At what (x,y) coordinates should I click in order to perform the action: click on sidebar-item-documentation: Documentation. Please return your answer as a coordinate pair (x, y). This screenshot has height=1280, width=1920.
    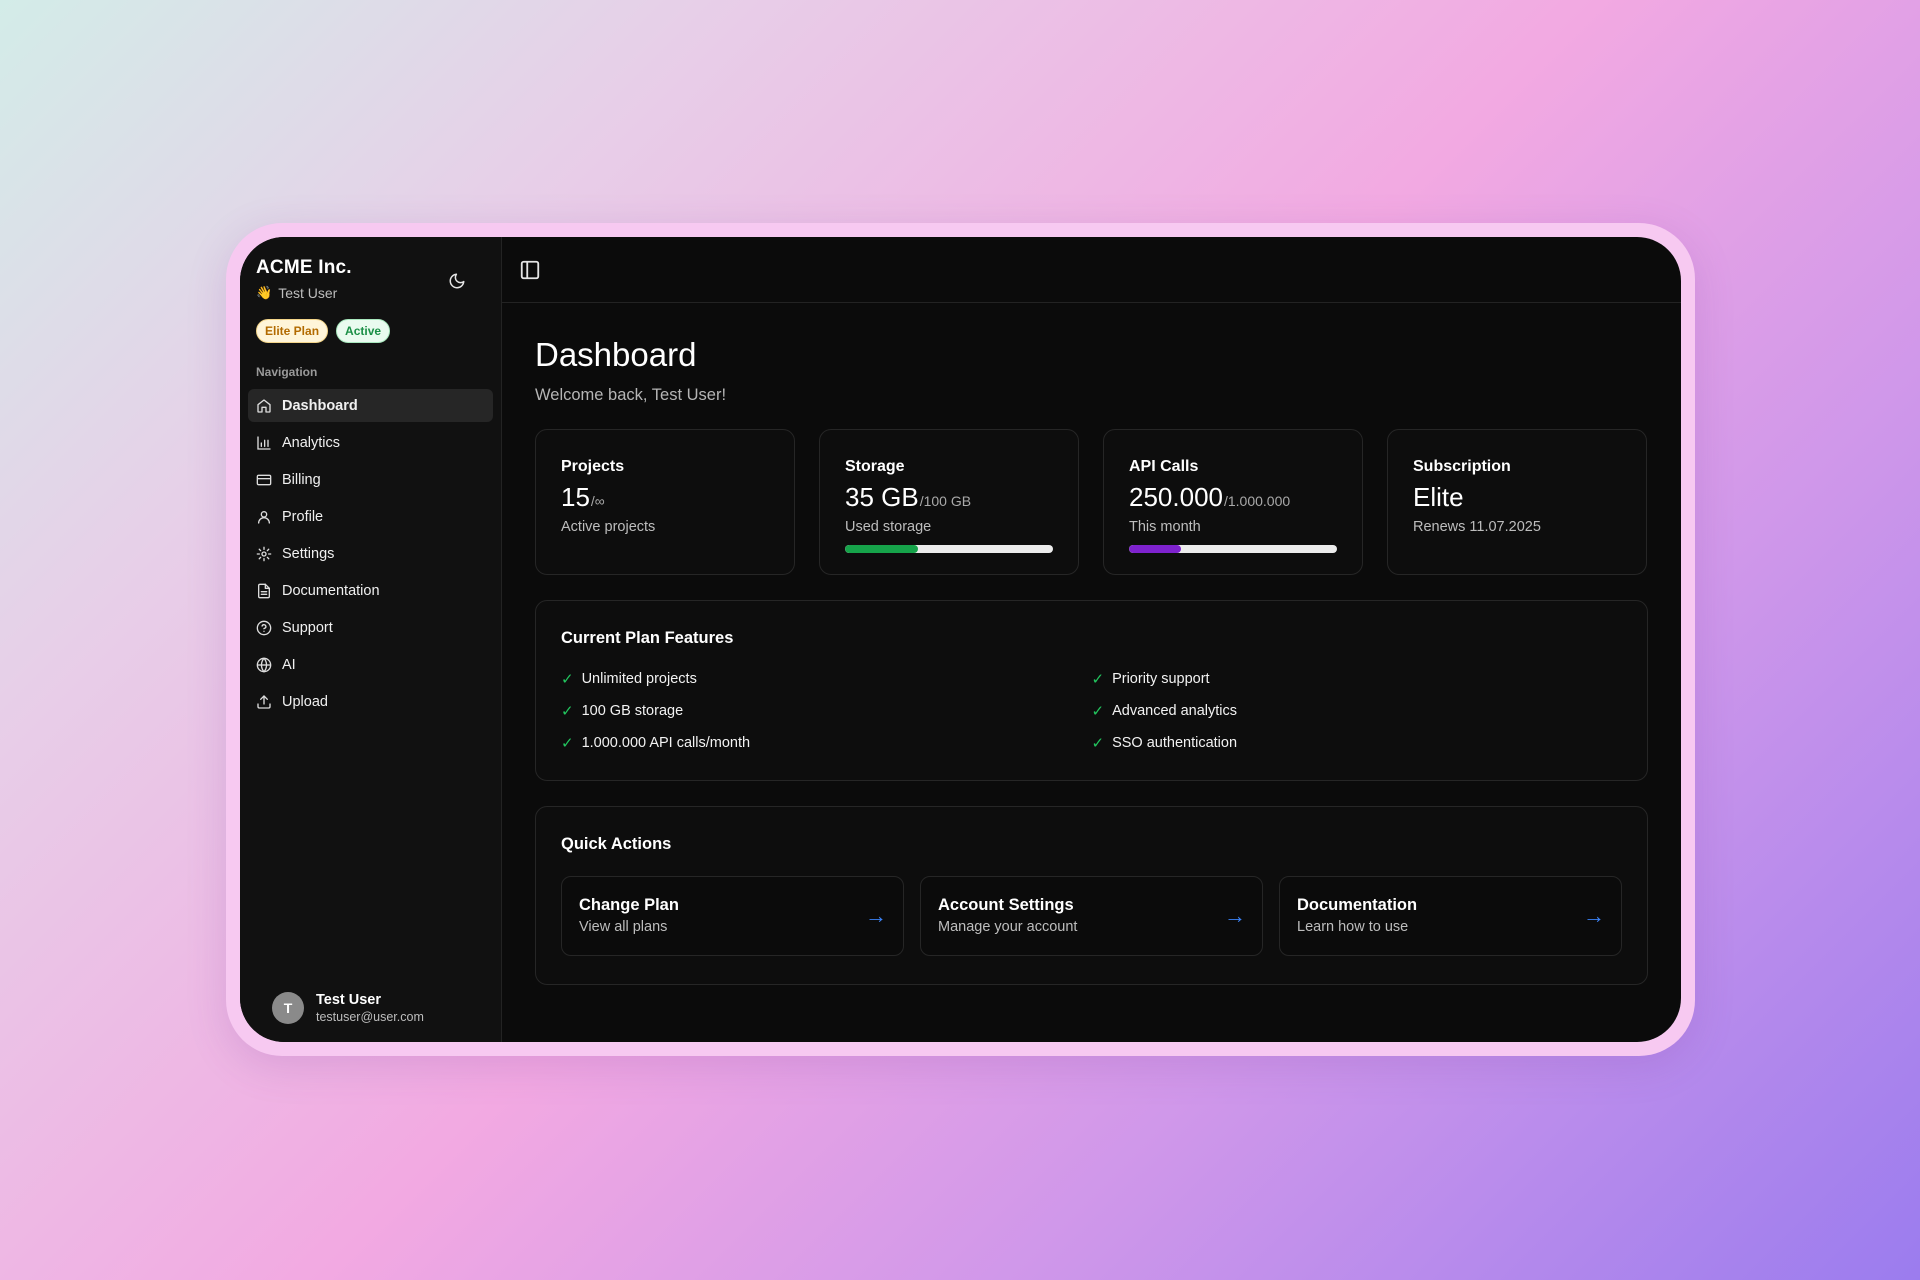
    Looking at the image, I should click on (370, 590).